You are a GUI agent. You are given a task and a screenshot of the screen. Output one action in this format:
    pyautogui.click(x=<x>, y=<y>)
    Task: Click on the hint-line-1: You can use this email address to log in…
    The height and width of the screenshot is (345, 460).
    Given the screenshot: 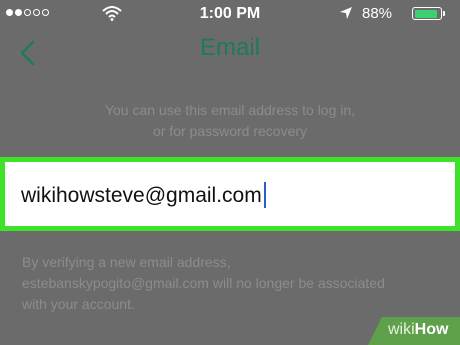 What is the action you would take?
    pyautogui.click(x=230, y=110)
    